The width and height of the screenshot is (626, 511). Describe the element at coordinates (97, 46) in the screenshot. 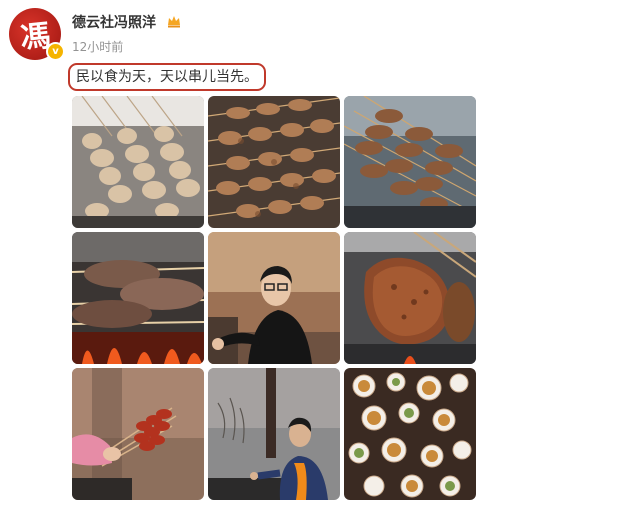

I see `timestamp: 12小时前` at that location.